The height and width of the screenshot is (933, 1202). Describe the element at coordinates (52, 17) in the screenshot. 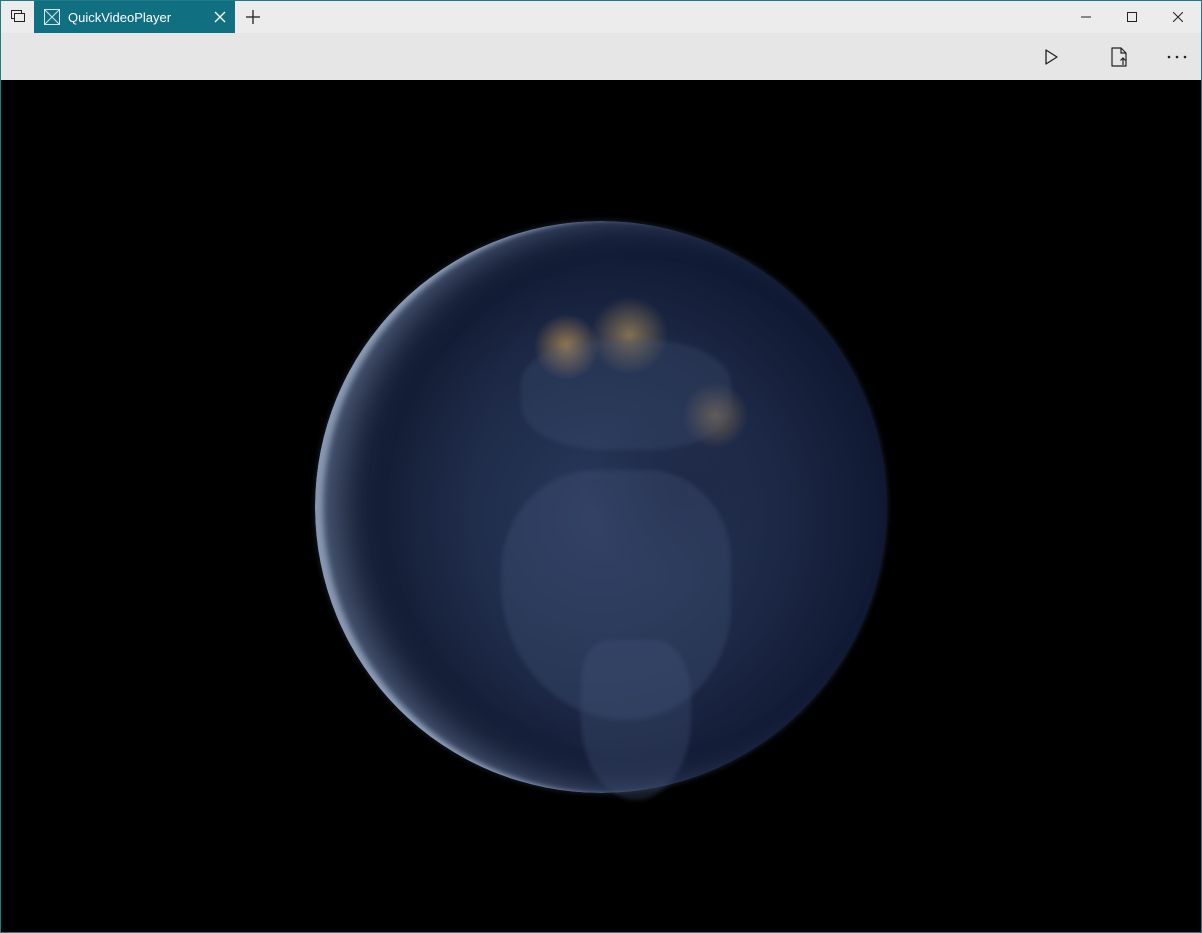

I see `app-placeholder-icon` at that location.